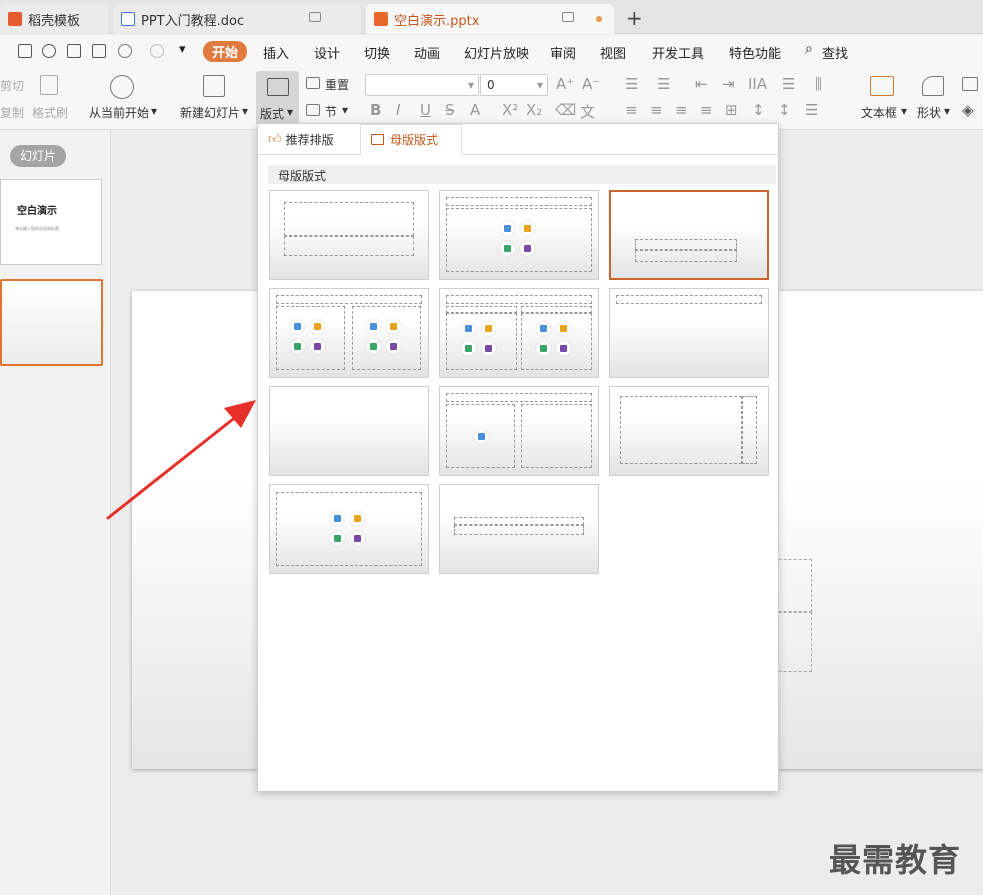 Image resolution: width=983 pixels, height=895 pixels. I want to click on section-button: 节, so click(331, 111).